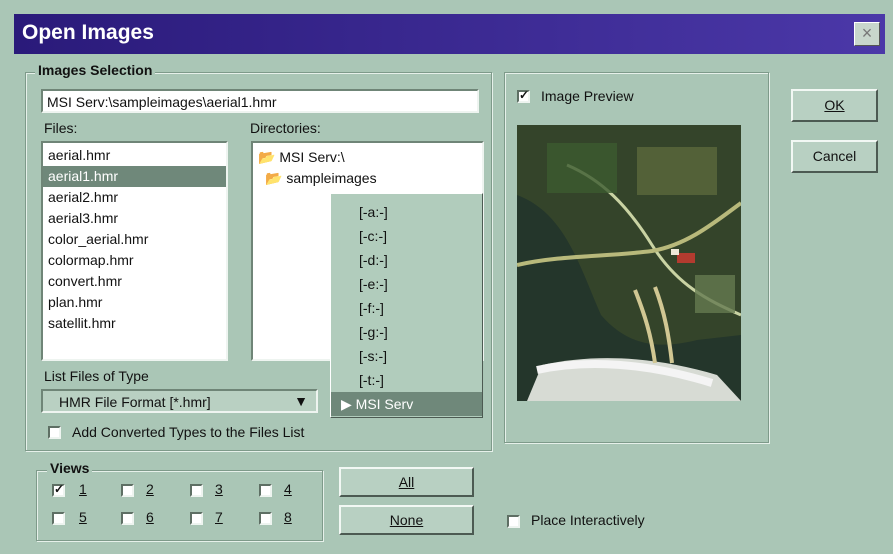 Image resolution: width=893 pixels, height=554 pixels. I want to click on chevron-down-icon: ▼, so click(301, 401).